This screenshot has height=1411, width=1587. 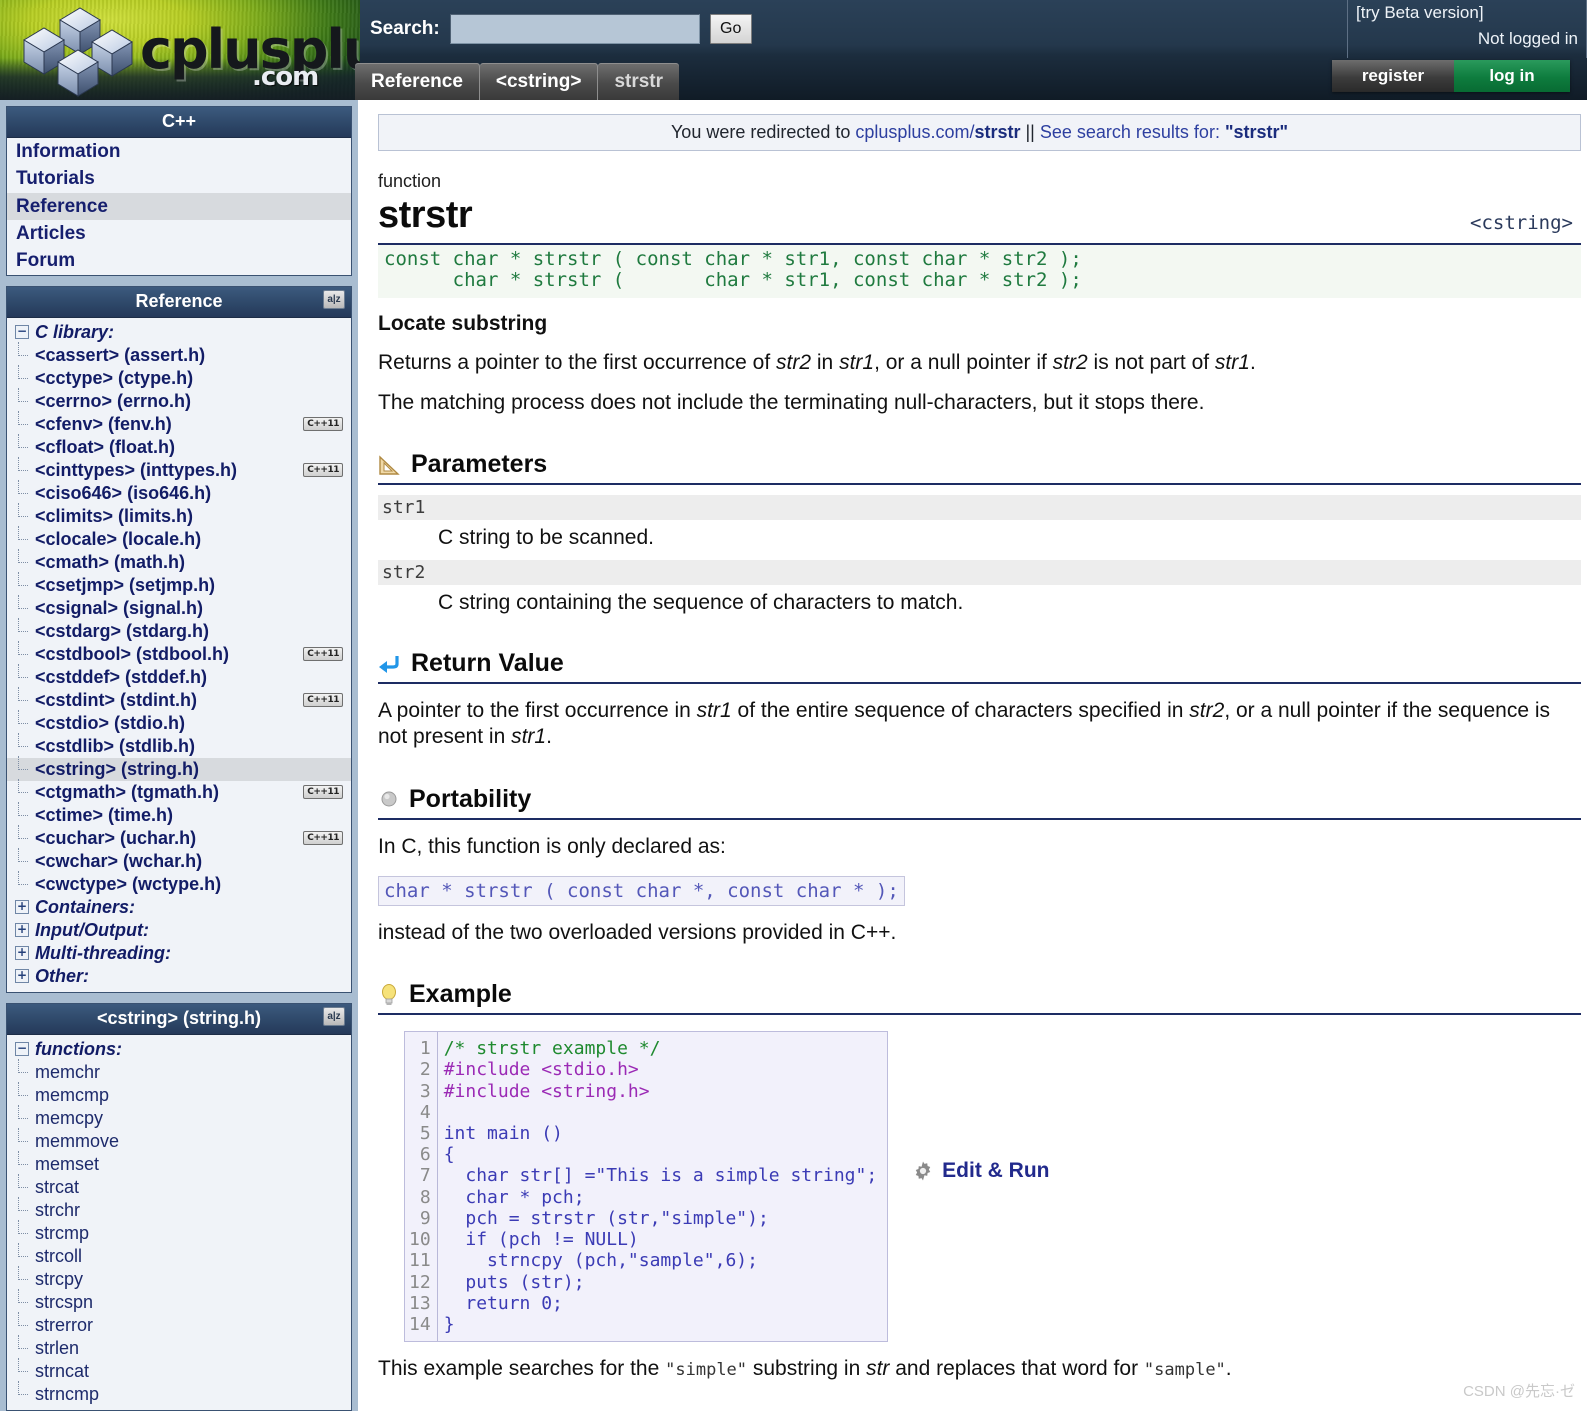 What do you see at coordinates (979, 998) in the screenshot?
I see `section-header-example: Example` at bounding box center [979, 998].